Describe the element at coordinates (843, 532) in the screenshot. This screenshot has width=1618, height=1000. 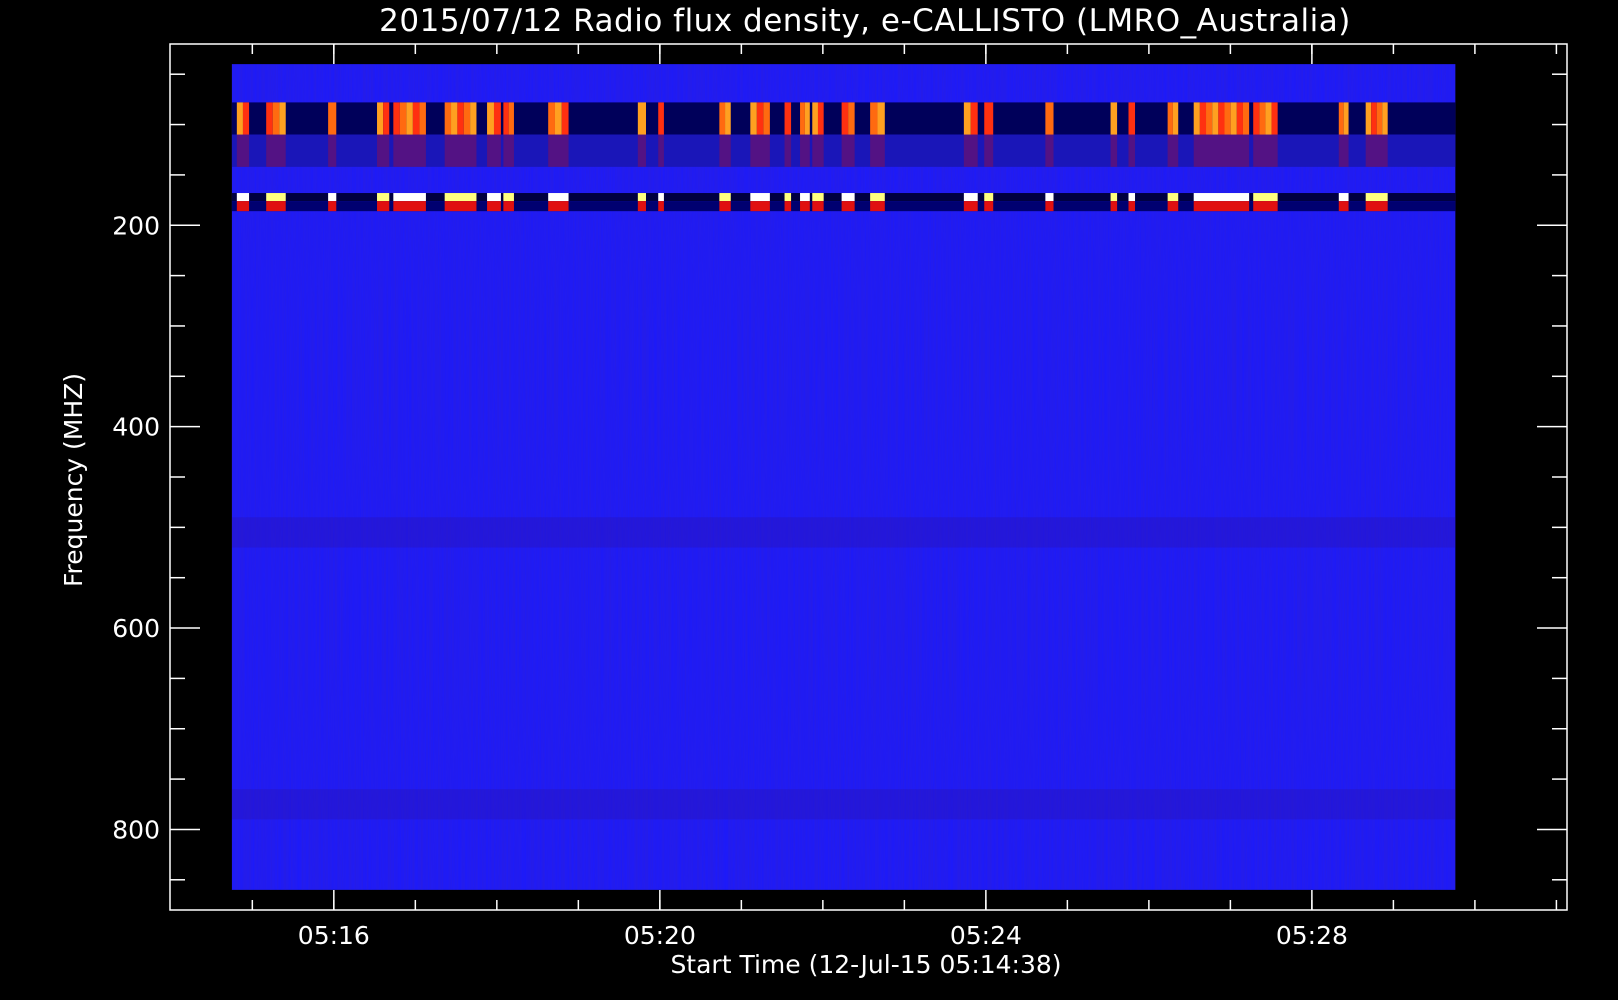
I see `faint-band` at that location.